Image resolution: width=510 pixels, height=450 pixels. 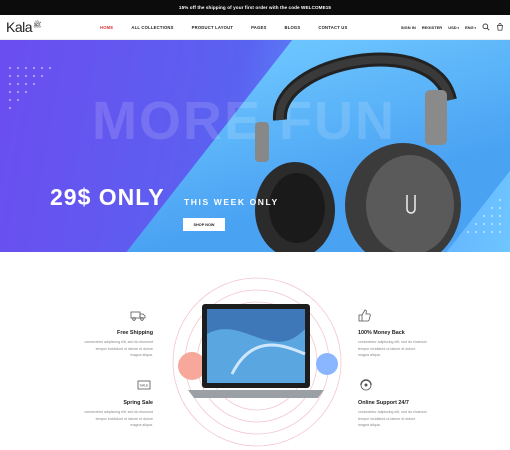 I want to click on currency-select: USD, so click(x=453, y=27).